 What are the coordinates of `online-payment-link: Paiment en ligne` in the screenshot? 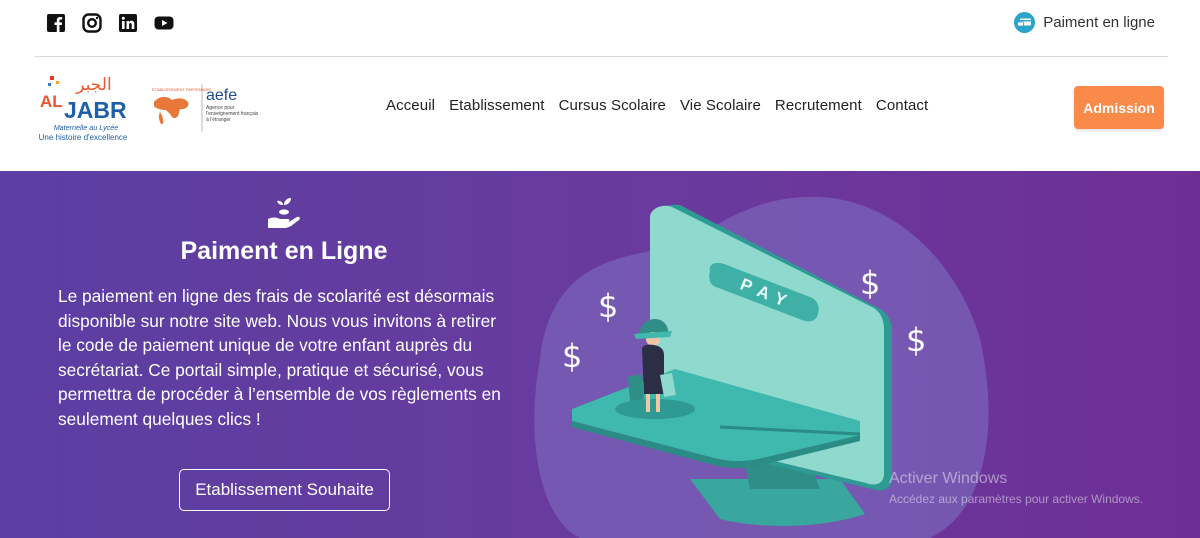 It's located at (1084, 22).